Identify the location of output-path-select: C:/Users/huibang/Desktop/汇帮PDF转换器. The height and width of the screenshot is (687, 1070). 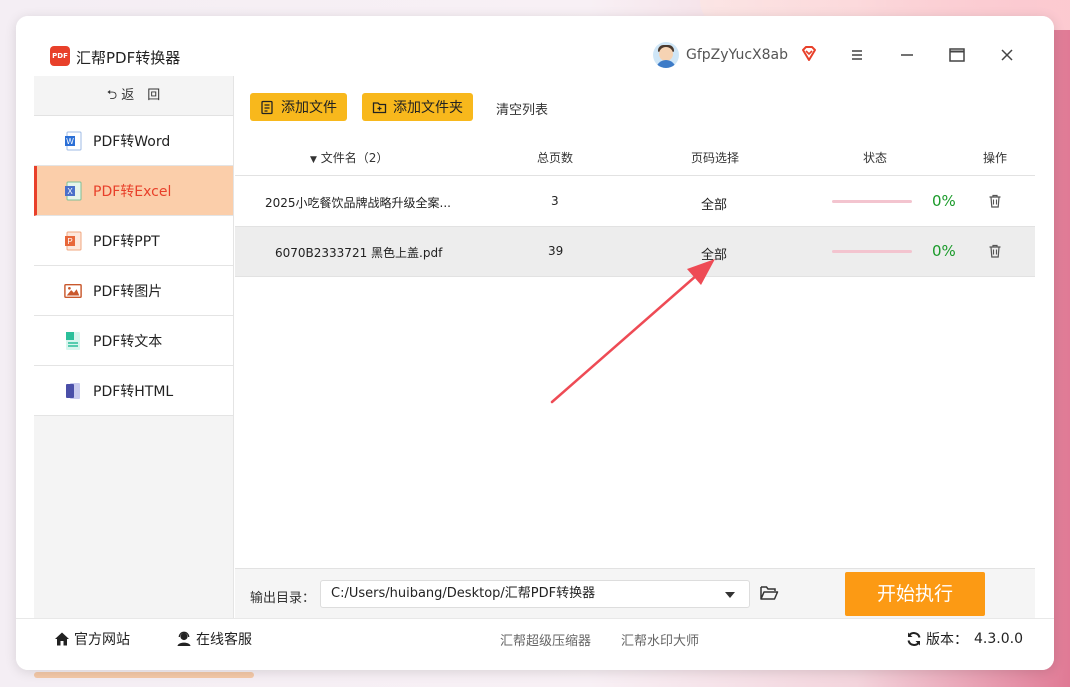
(535, 594).